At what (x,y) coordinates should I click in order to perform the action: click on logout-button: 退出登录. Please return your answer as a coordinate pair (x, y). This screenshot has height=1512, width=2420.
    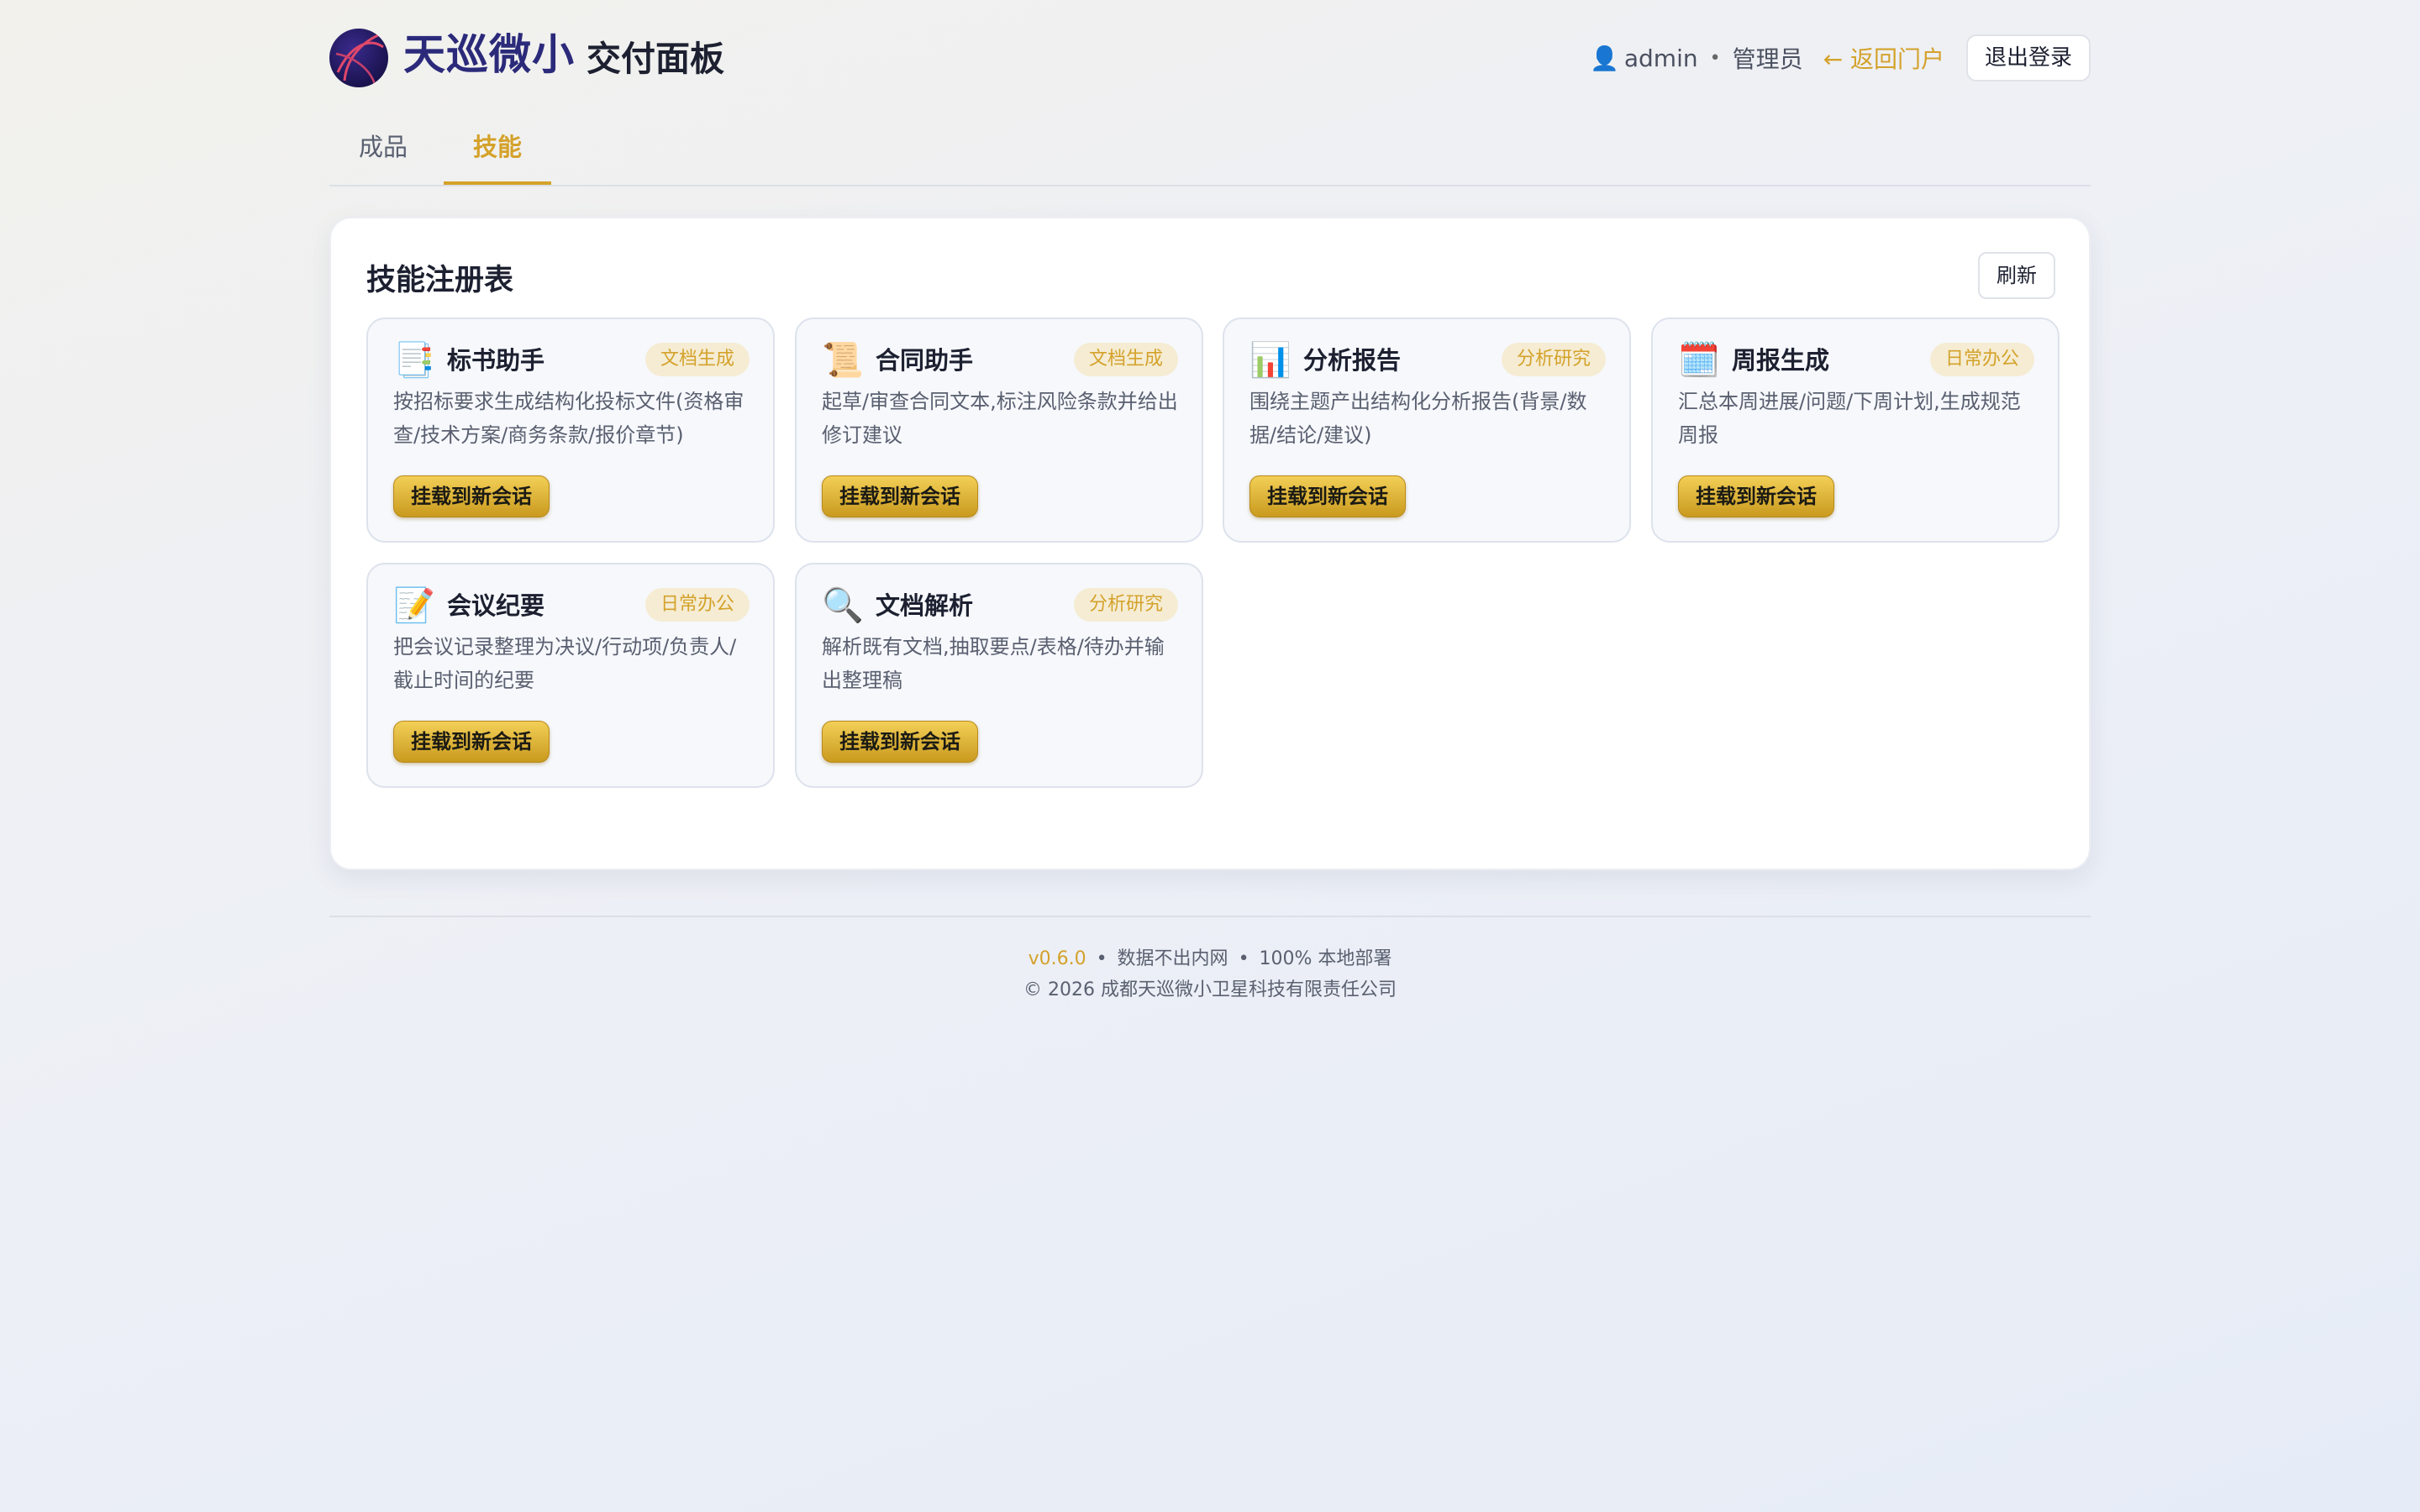
    Looking at the image, I should click on (2028, 57).